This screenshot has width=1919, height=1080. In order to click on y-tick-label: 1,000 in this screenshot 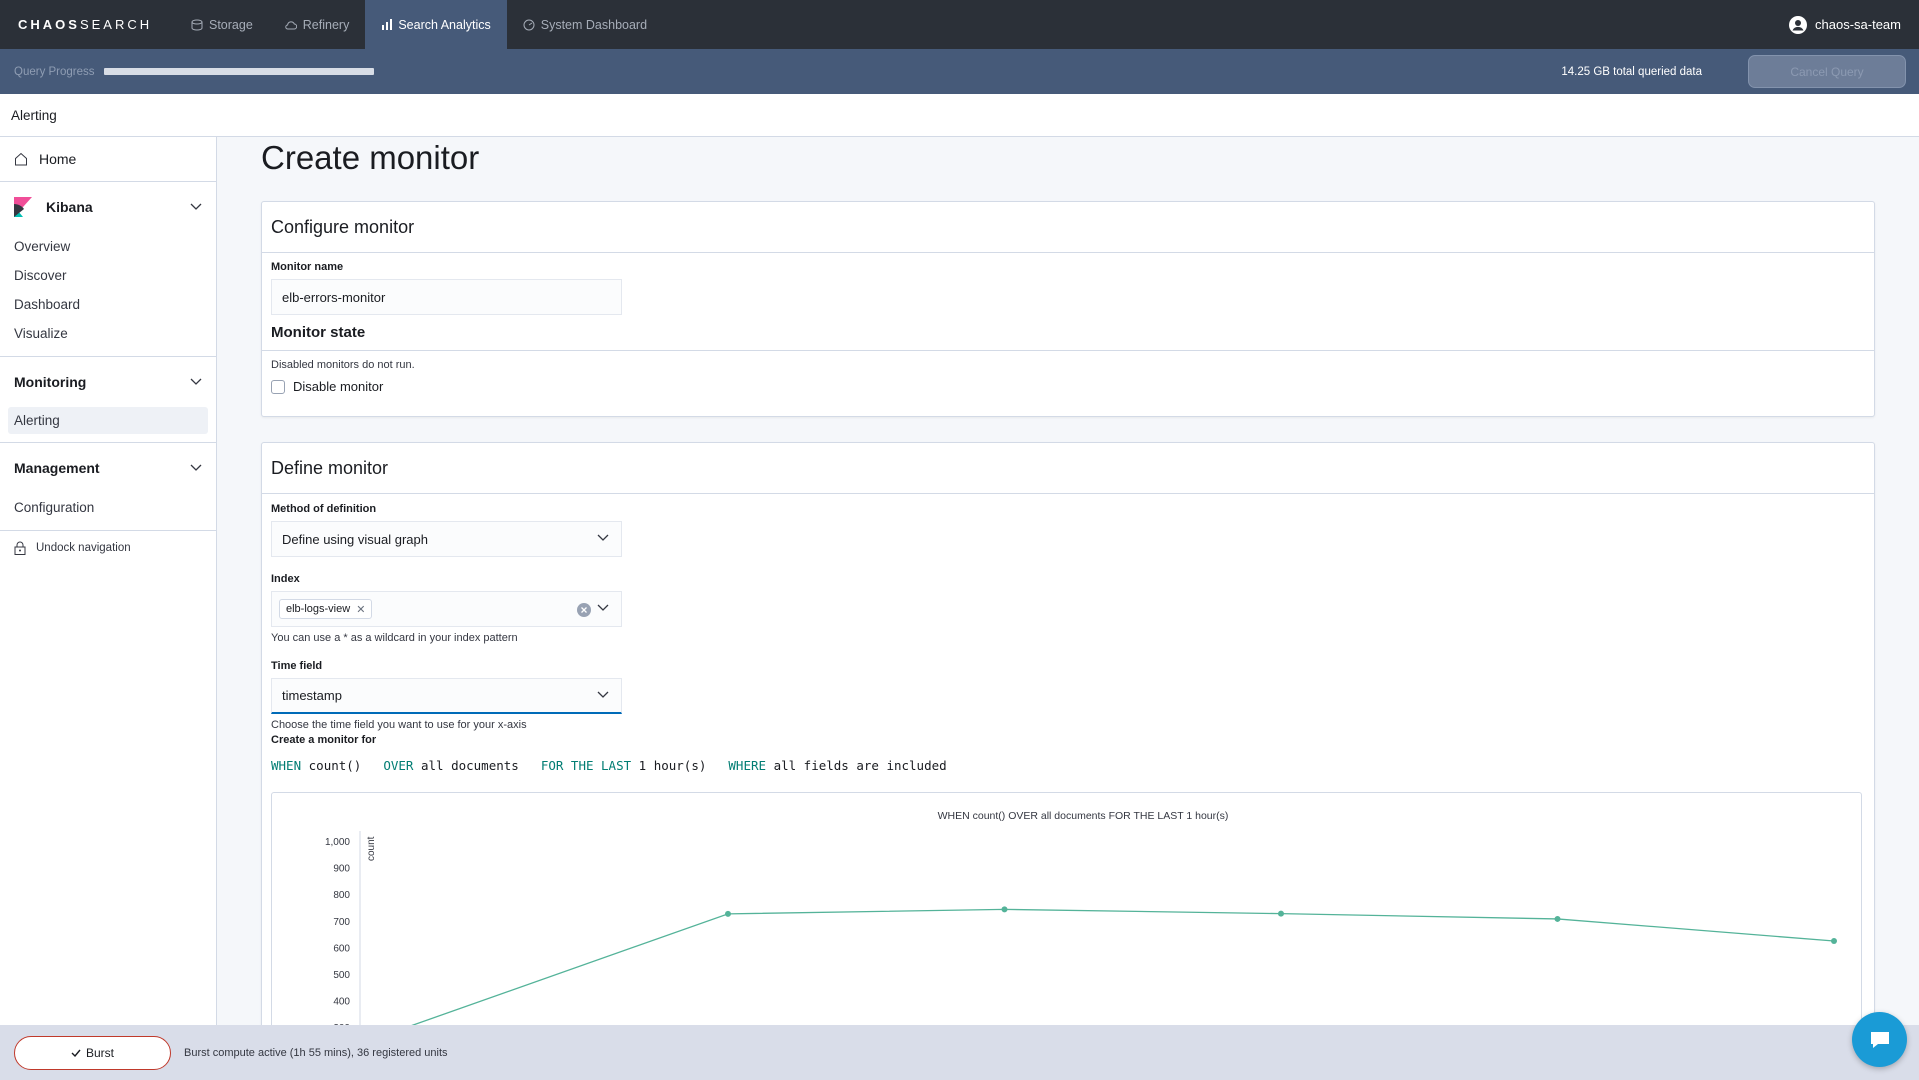, I will do `click(337, 842)`.